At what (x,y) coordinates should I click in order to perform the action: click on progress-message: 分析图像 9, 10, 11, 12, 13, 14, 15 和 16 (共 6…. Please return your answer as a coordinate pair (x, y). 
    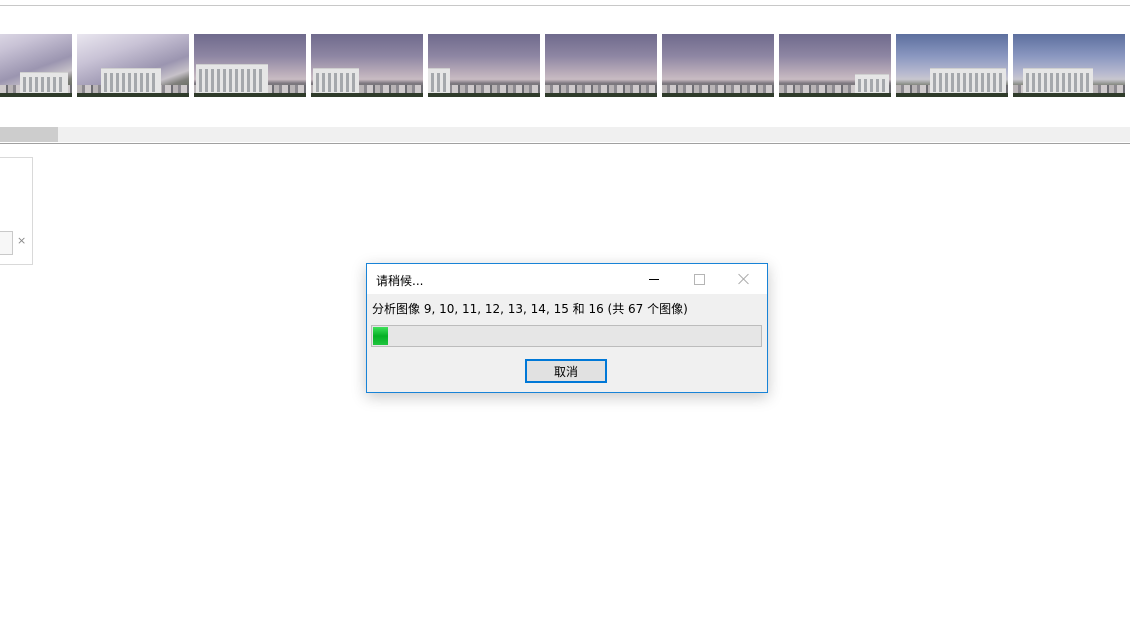
    Looking at the image, I should click on (530, 309).